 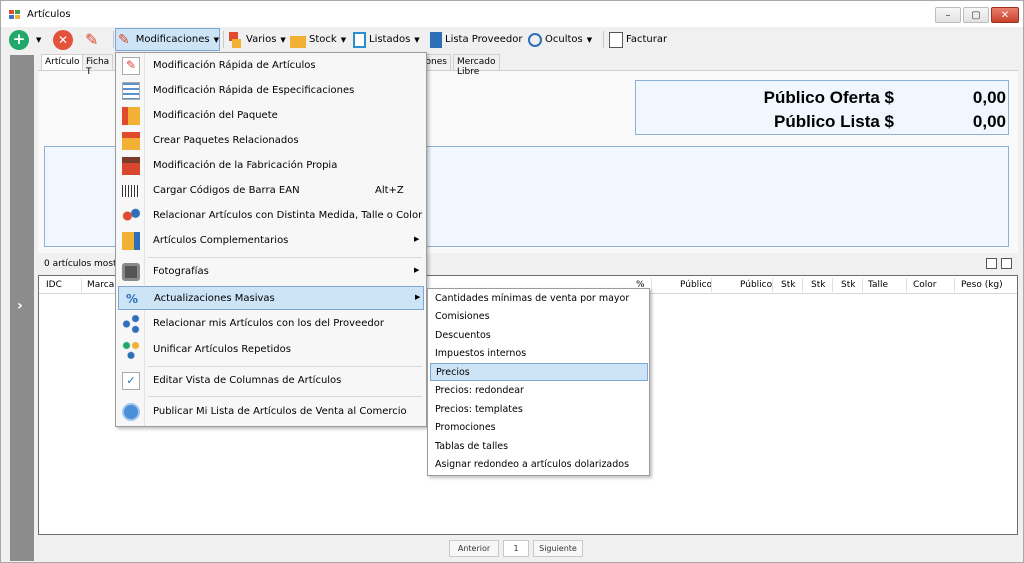 What do you see at coordinates (131, 191) in the screenshot?
I see `barcode-icon` at bounding box center [131, 191].